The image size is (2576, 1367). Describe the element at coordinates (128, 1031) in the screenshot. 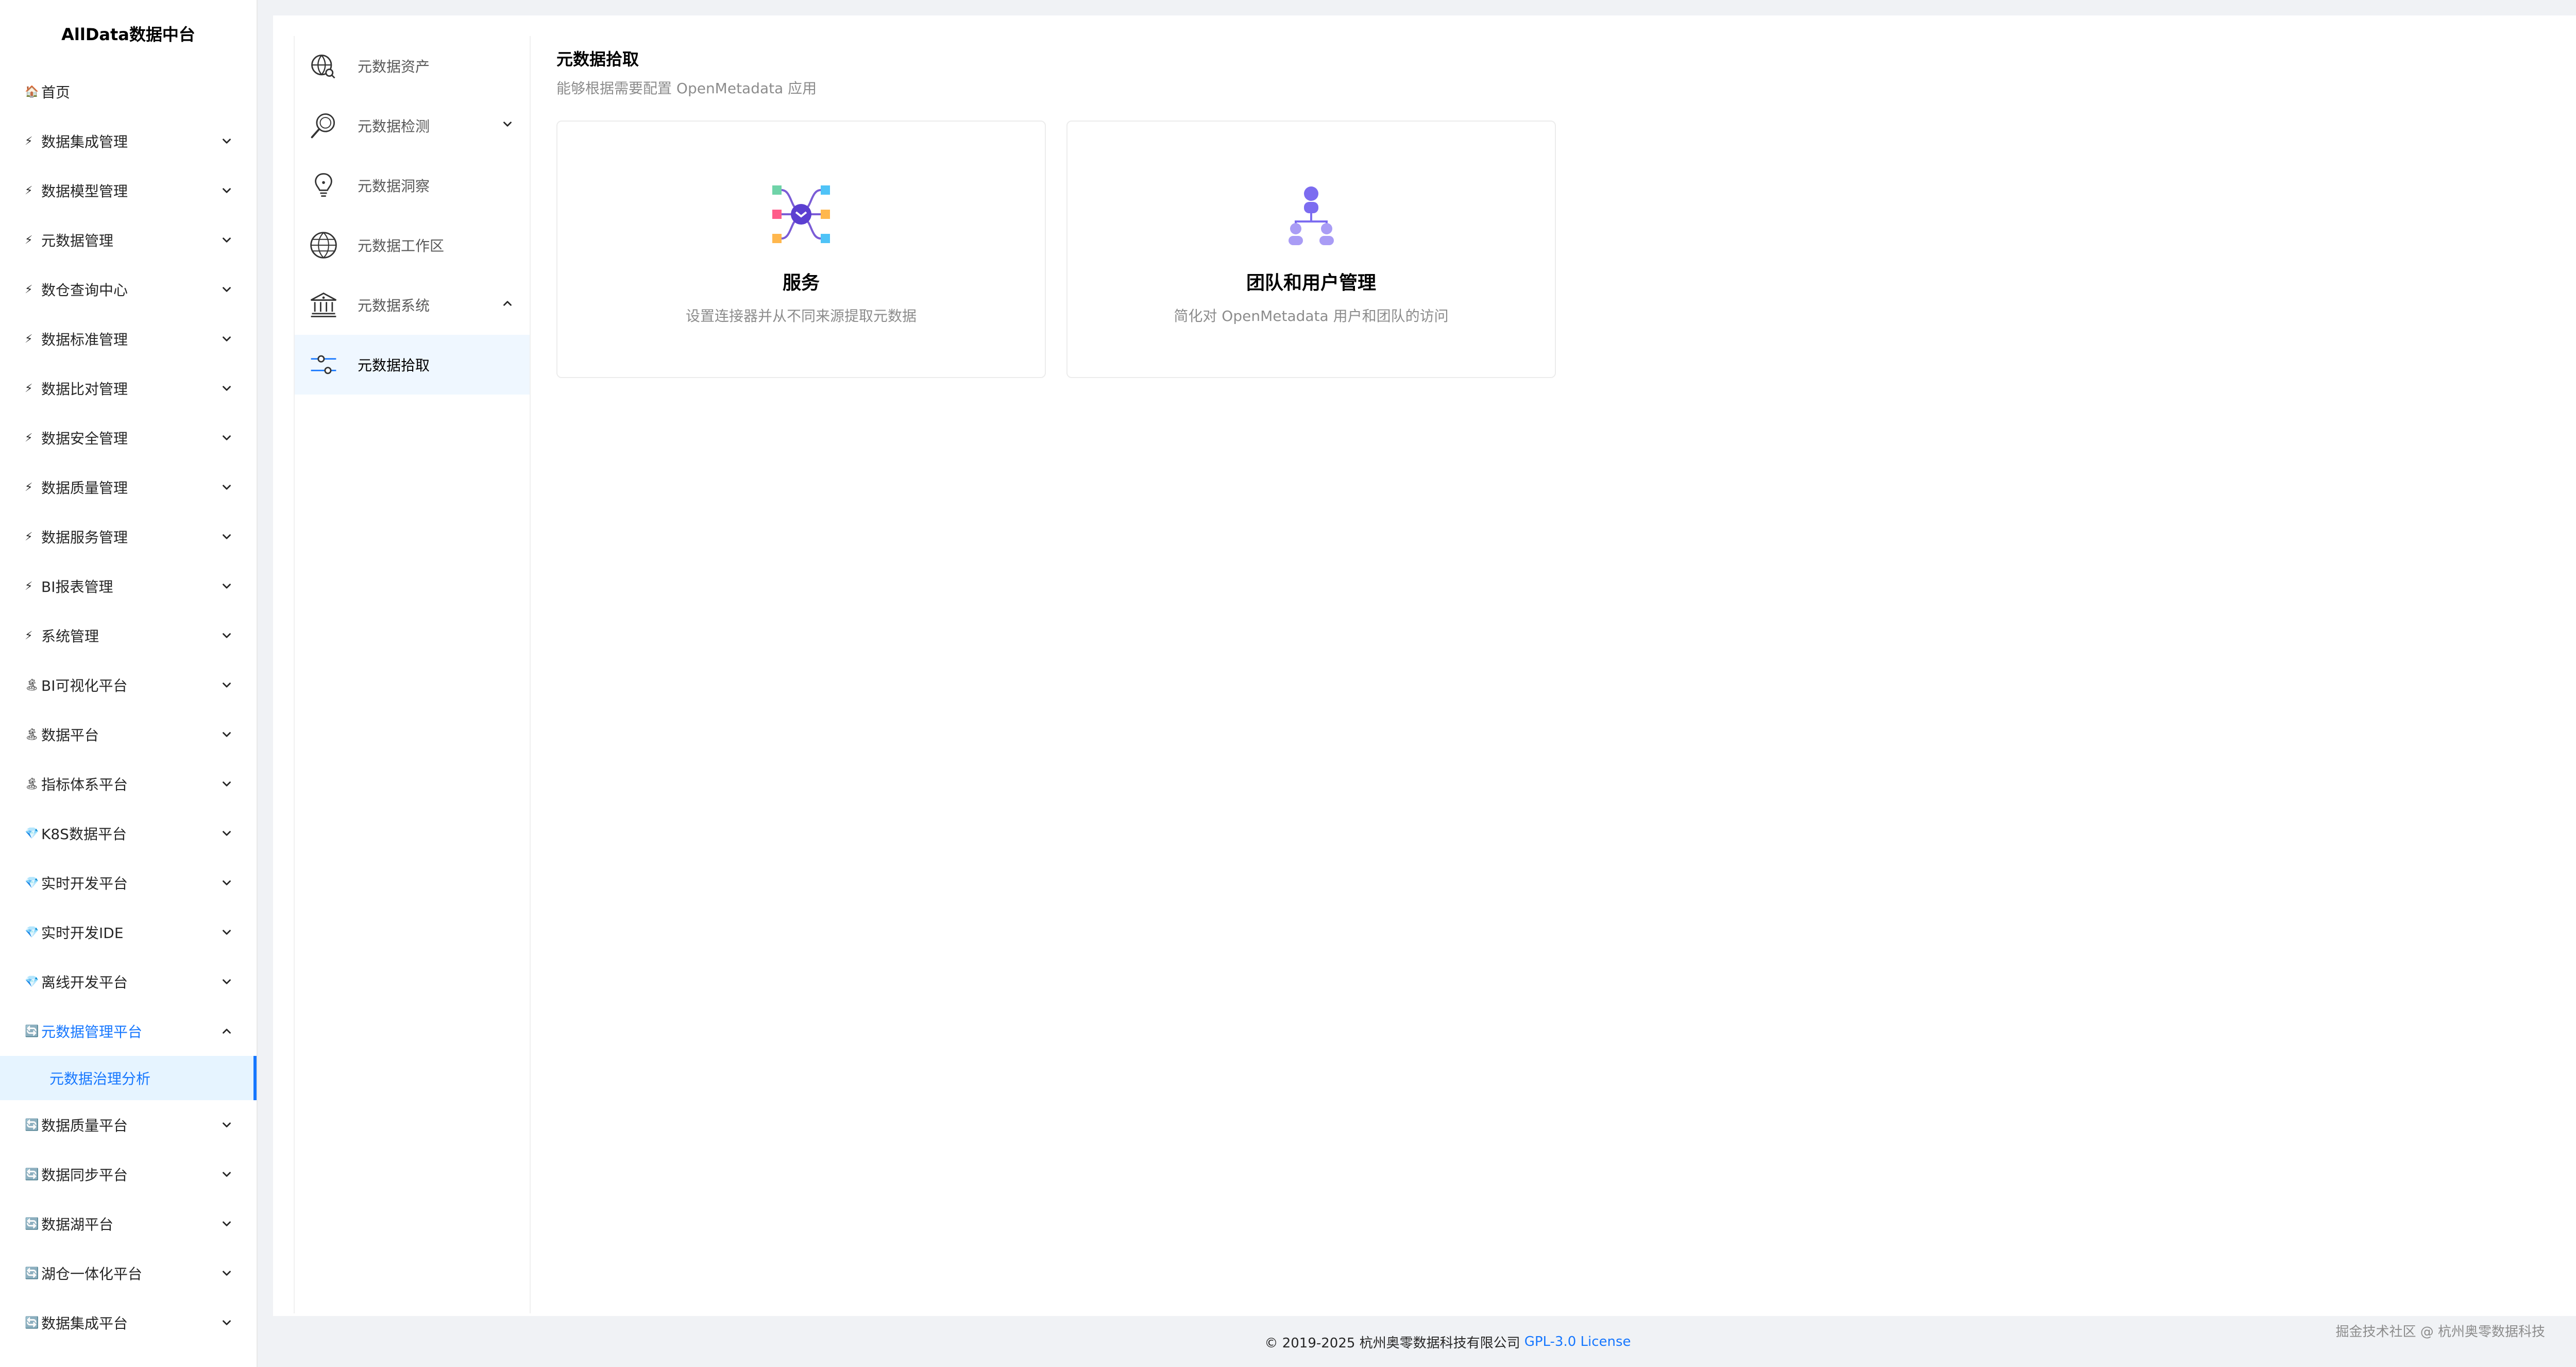

I see `sidebar-item: 🔄 元数据管理平台` at that location.